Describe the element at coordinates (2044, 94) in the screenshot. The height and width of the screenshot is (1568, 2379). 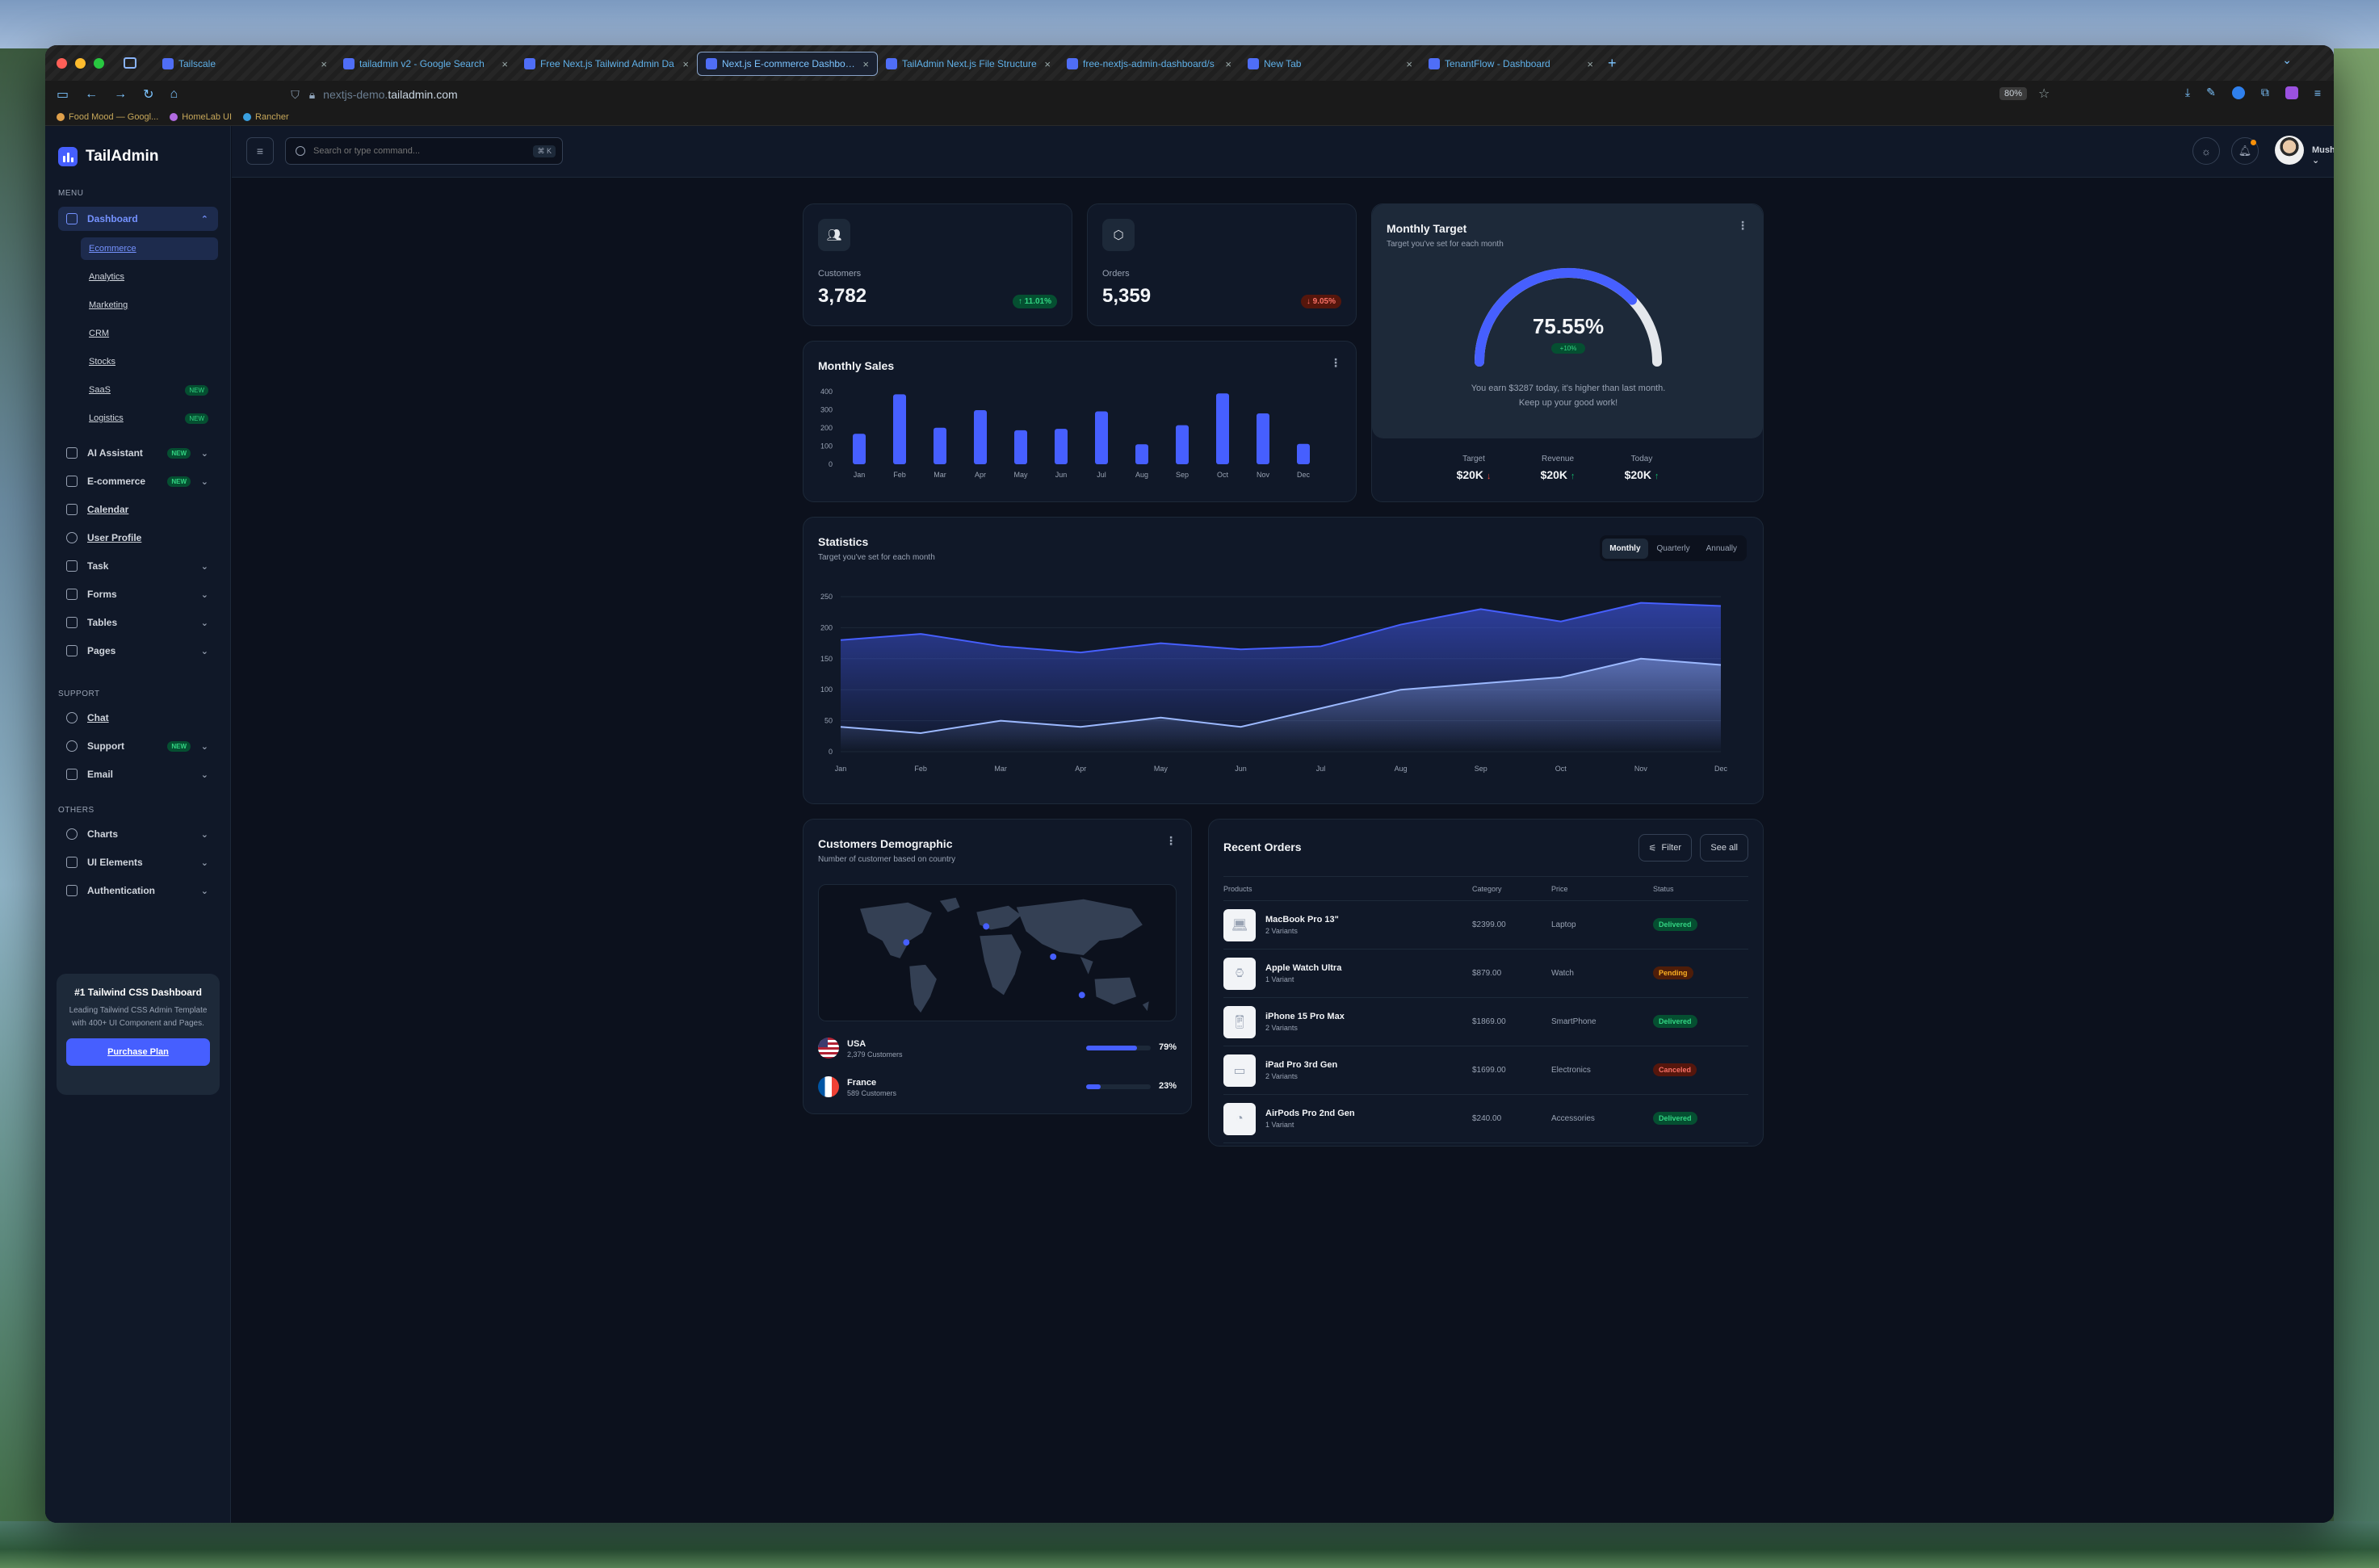
I see `bookmark-star-icon: ☆` at that location.